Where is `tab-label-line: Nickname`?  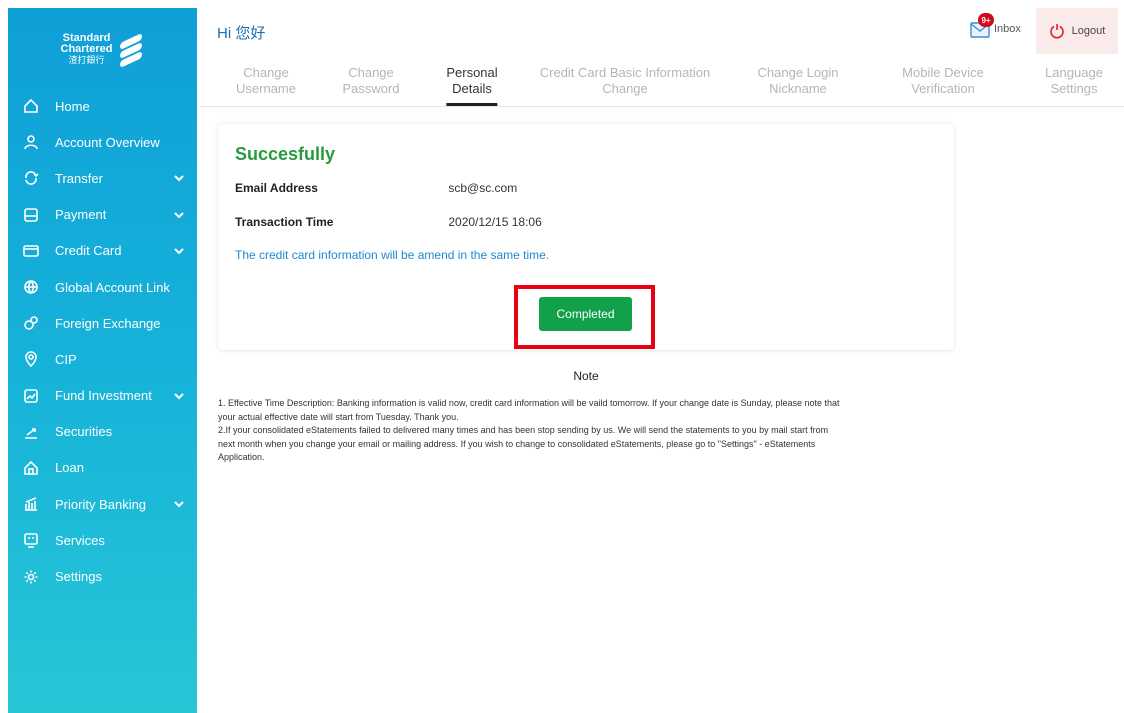
tab-label-line: Nickname is located at coordinates (798, 88).